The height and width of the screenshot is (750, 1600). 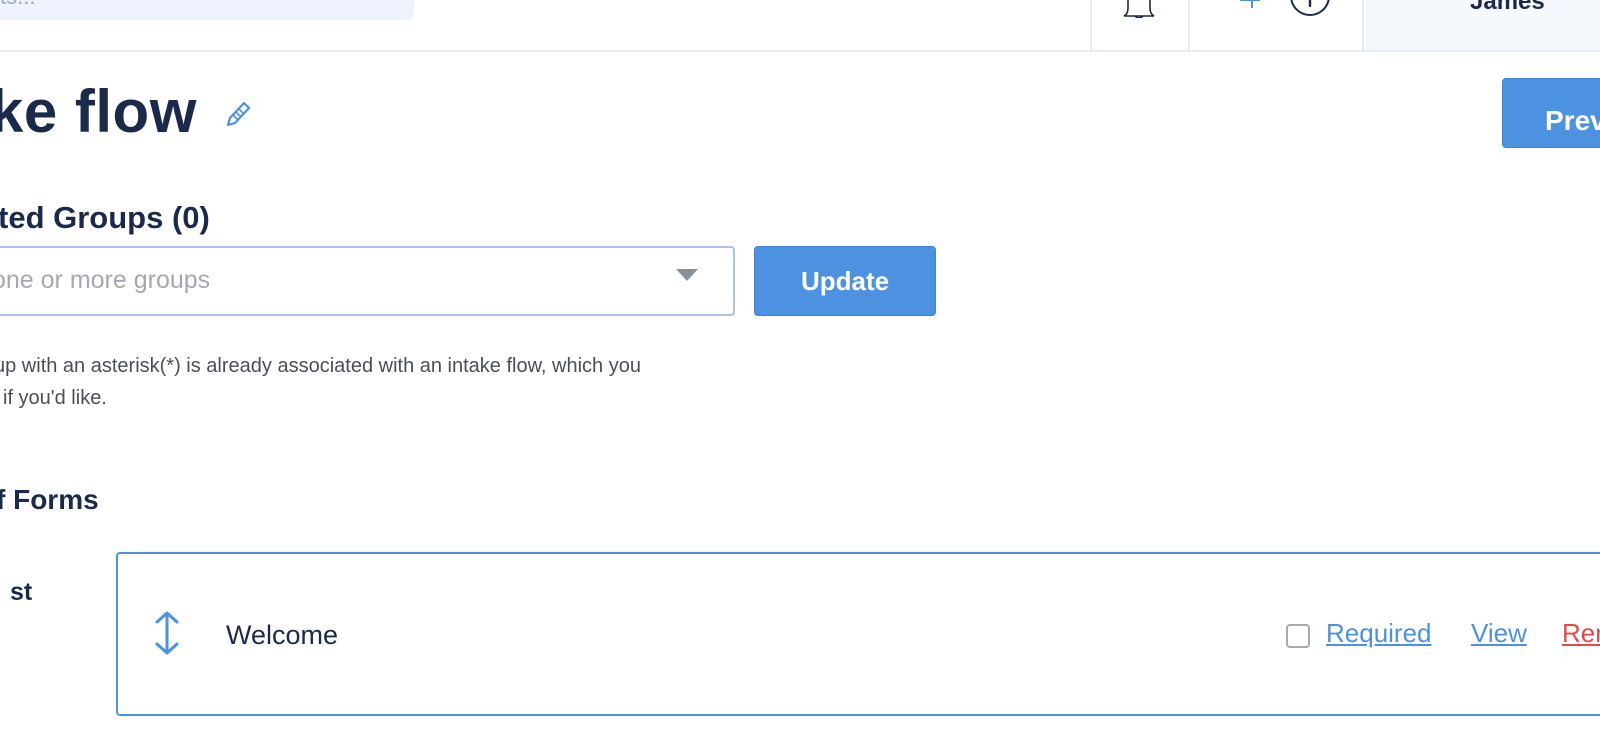 What do you see at coordinates (1507, 7) in the screenshot?
I see `user-name: James` at bounding box center [1507, 7].